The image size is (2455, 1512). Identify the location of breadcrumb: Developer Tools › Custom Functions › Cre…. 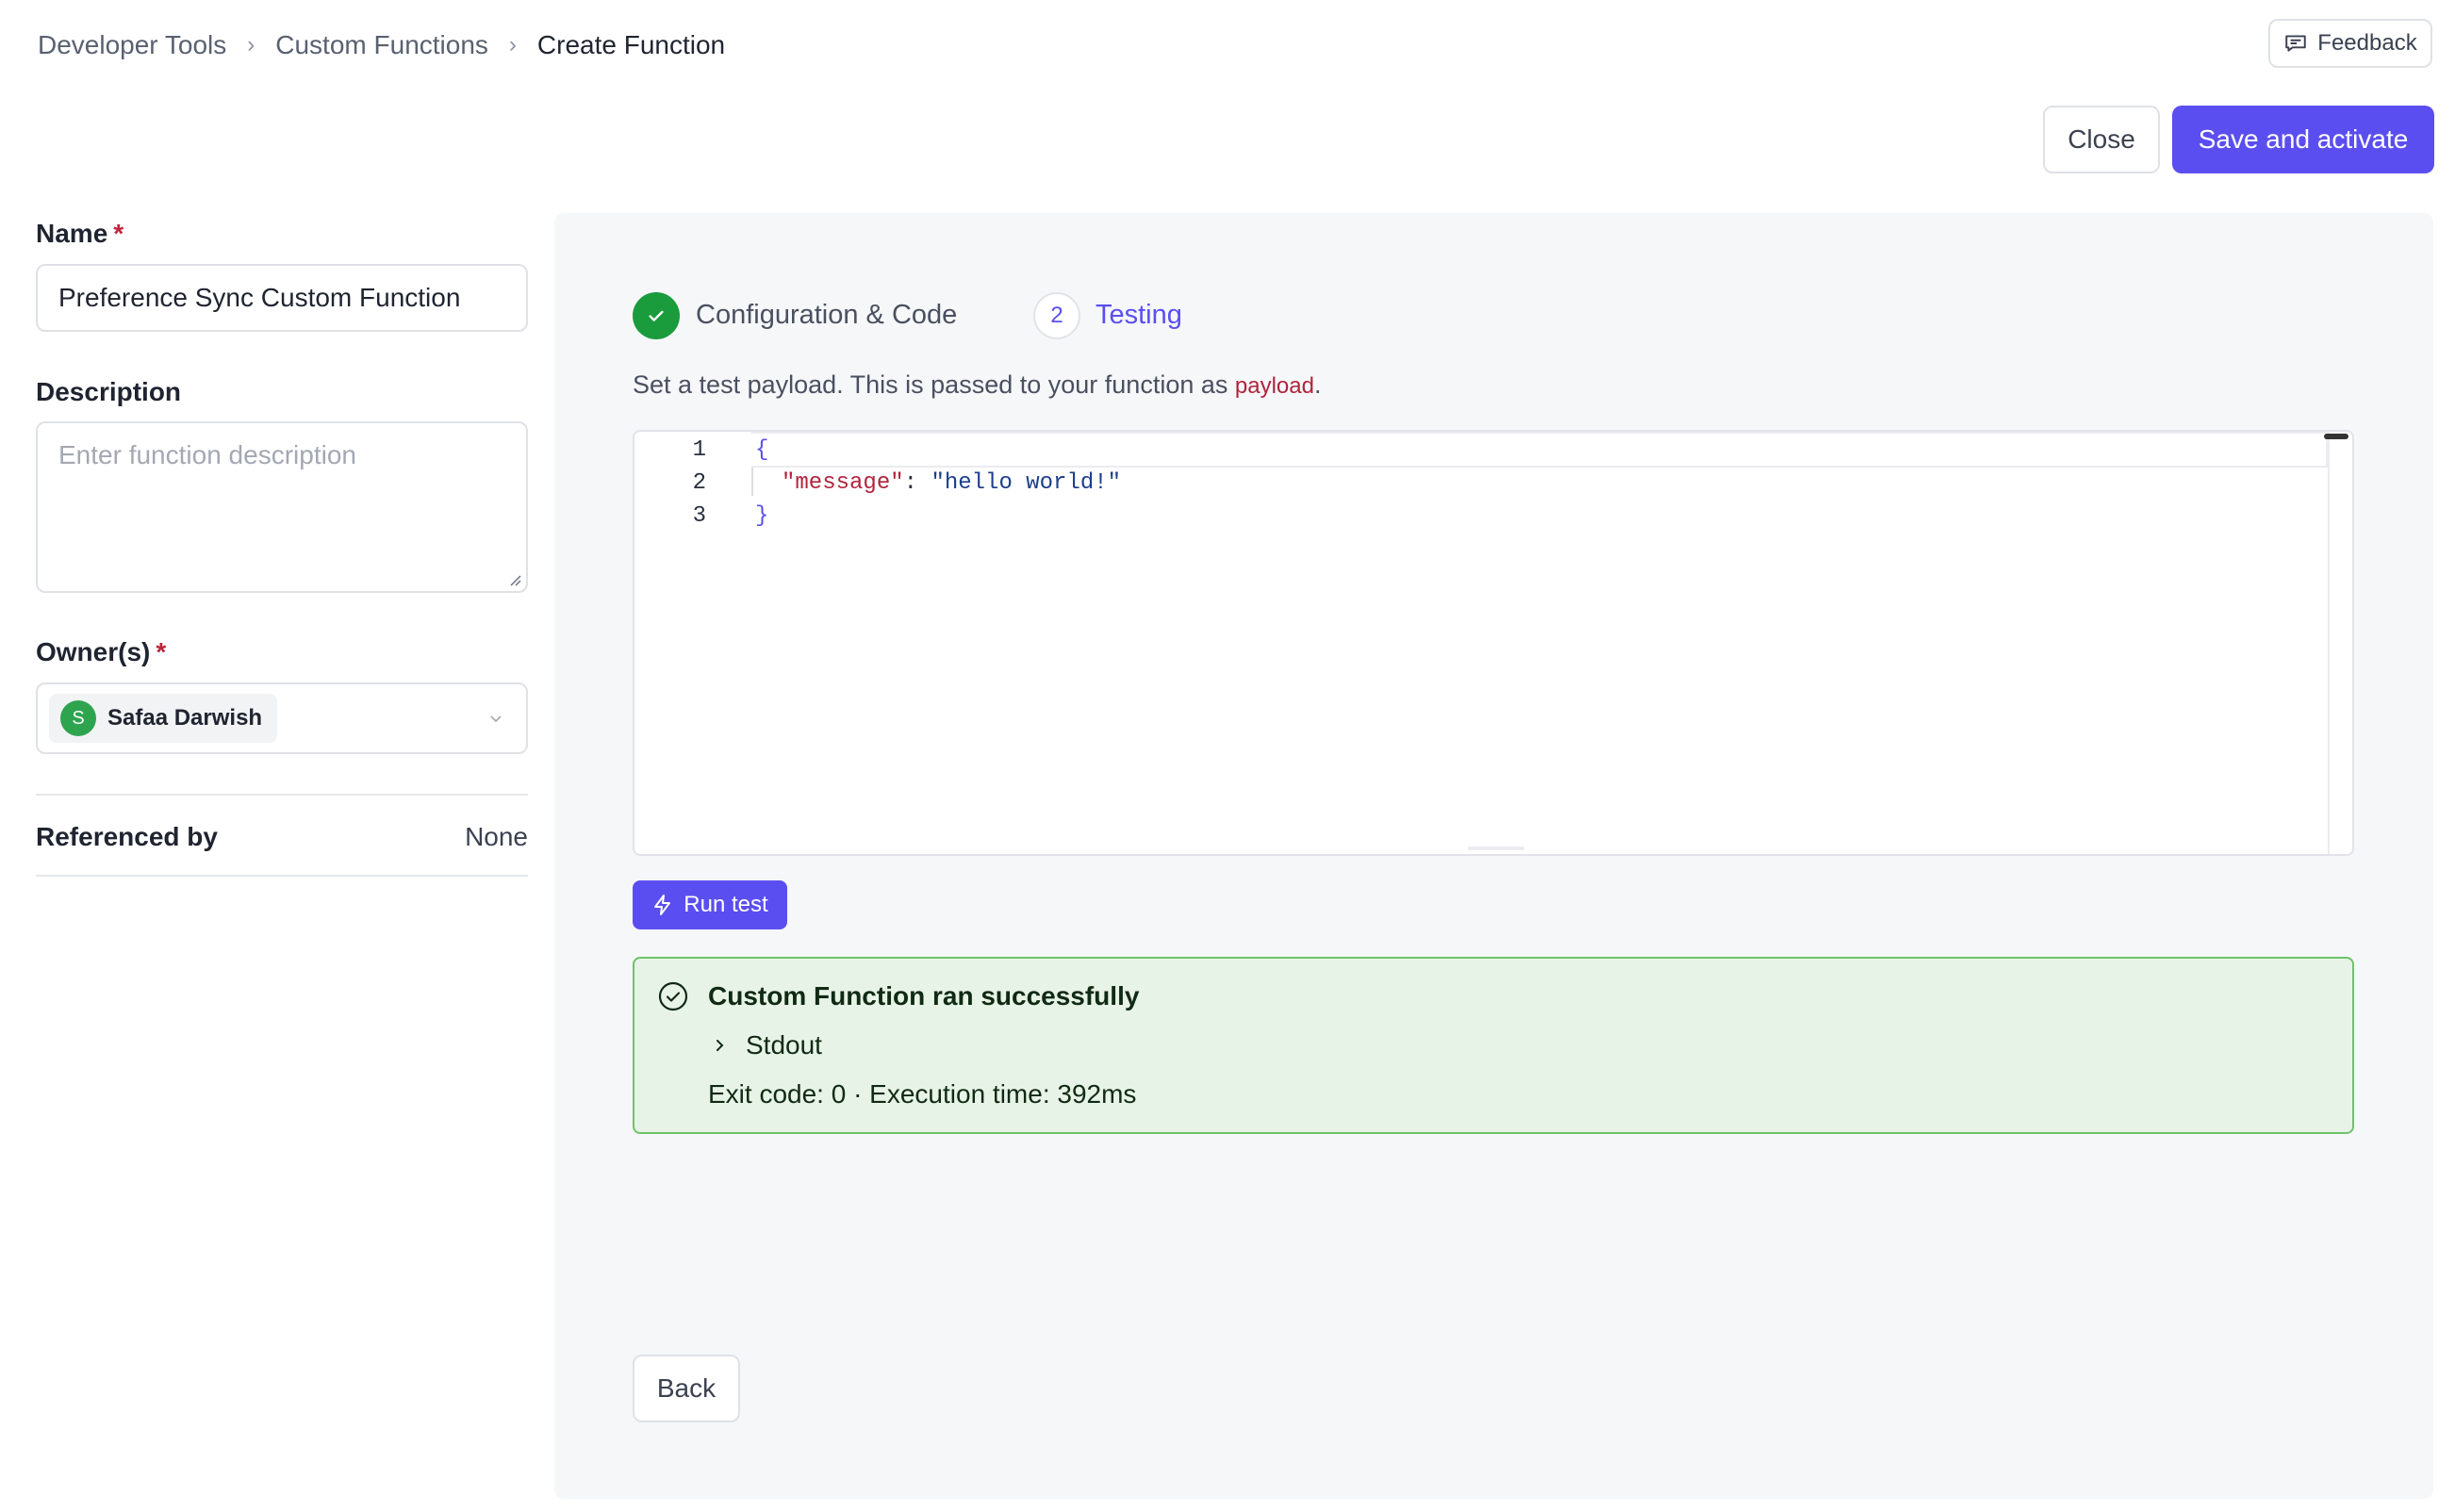
(381, 45).